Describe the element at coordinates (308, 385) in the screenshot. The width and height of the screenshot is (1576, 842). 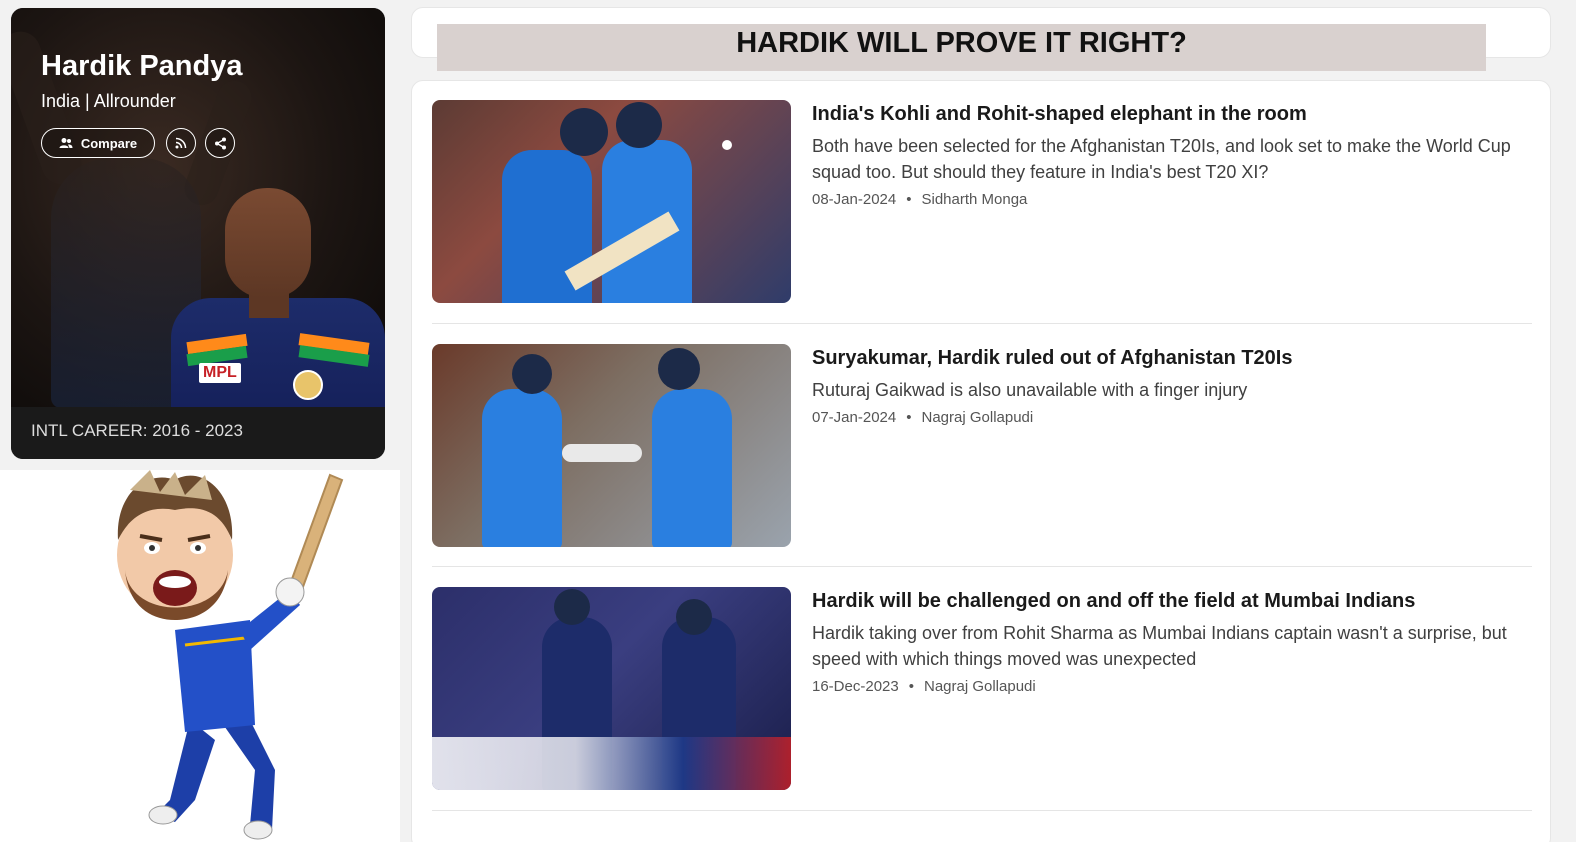
I see `bcci-crest-icon` at that location.